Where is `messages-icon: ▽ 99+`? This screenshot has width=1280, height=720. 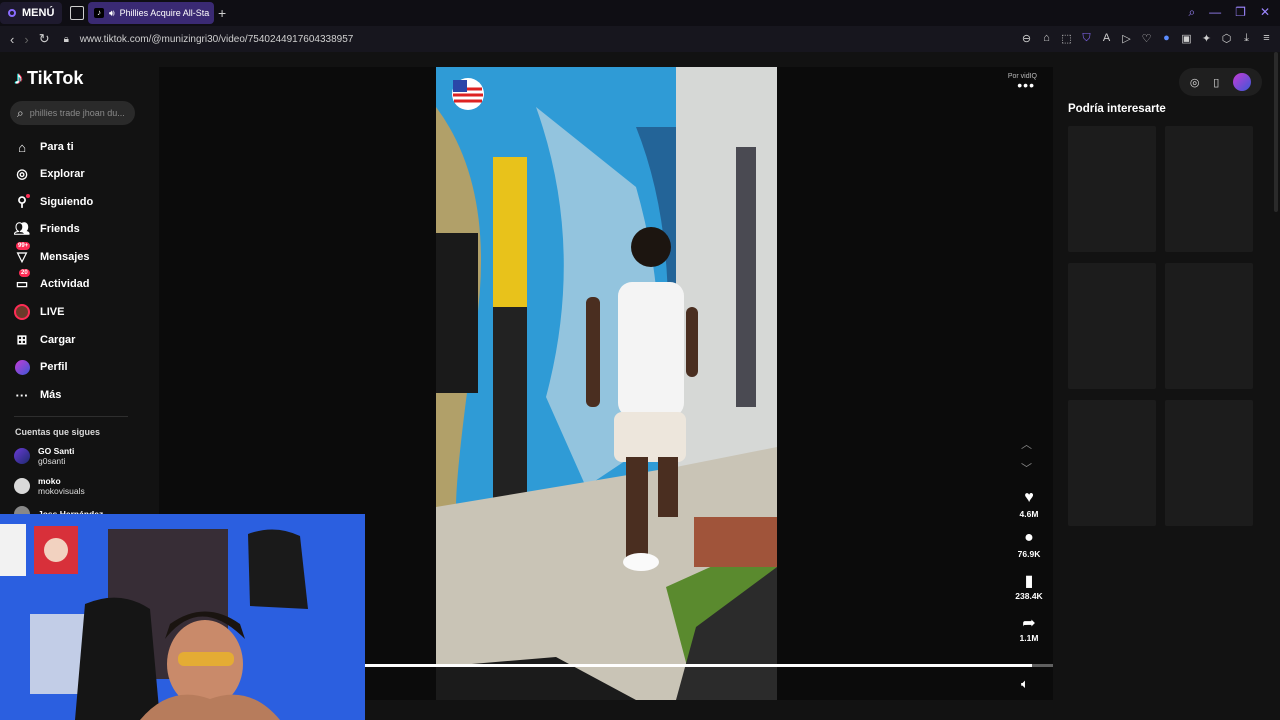 messages-icon: ▽ 99+ is located at coordinates (23, 253).